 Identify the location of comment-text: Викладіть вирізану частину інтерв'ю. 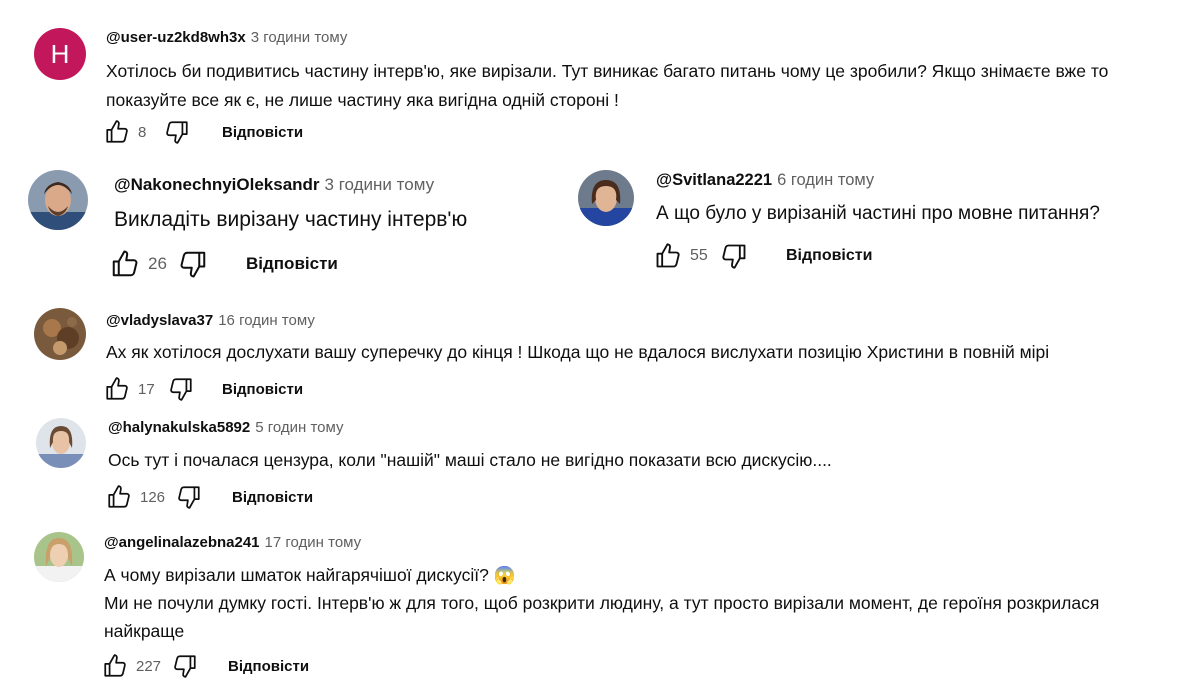
(290, 220).